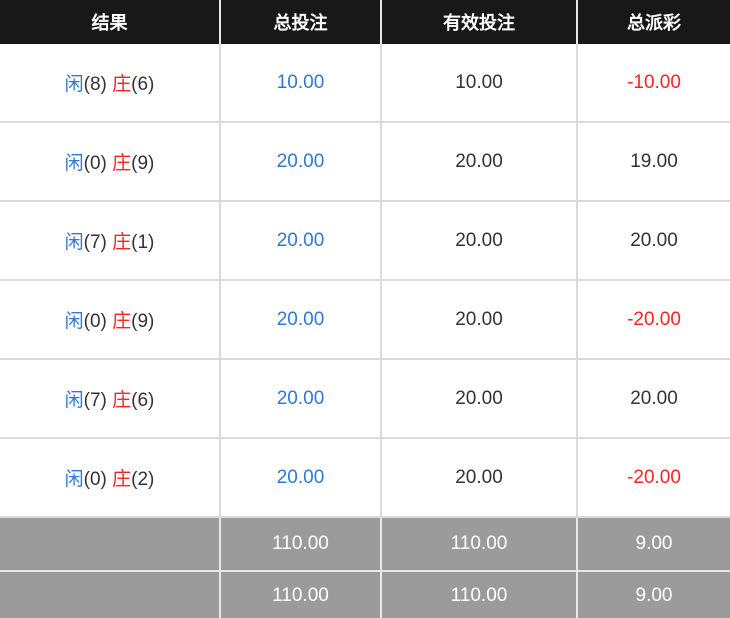  I want to click on payout-cell: -10.00, so click(653, 83).